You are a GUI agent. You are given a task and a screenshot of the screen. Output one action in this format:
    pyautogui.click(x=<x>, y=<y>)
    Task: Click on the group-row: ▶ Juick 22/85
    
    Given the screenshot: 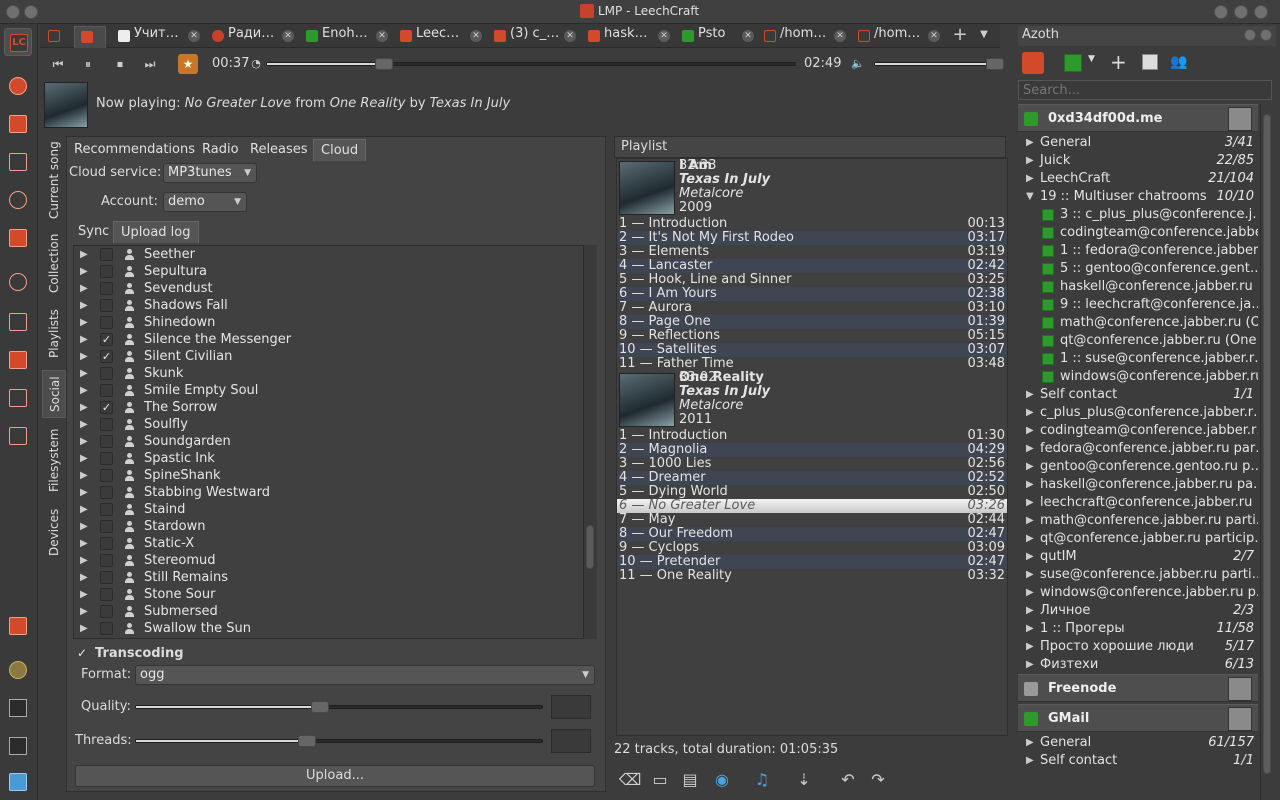 What is the action you would take?
    pyautogui.click(x=1138, y=161)
    